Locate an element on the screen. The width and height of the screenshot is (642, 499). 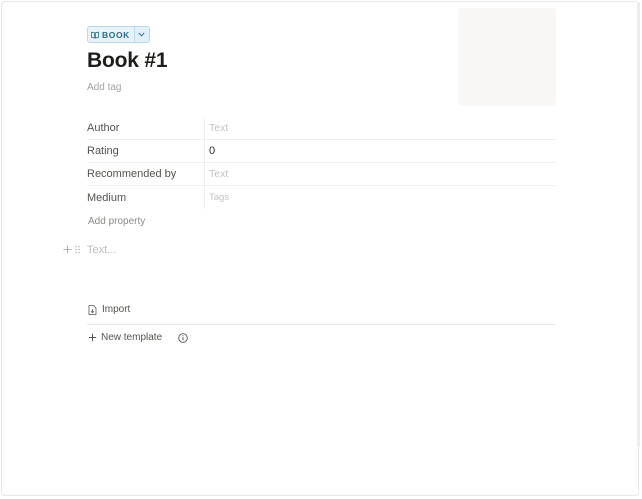
object-type-dropdown-button is located at coordinates (141, 34).